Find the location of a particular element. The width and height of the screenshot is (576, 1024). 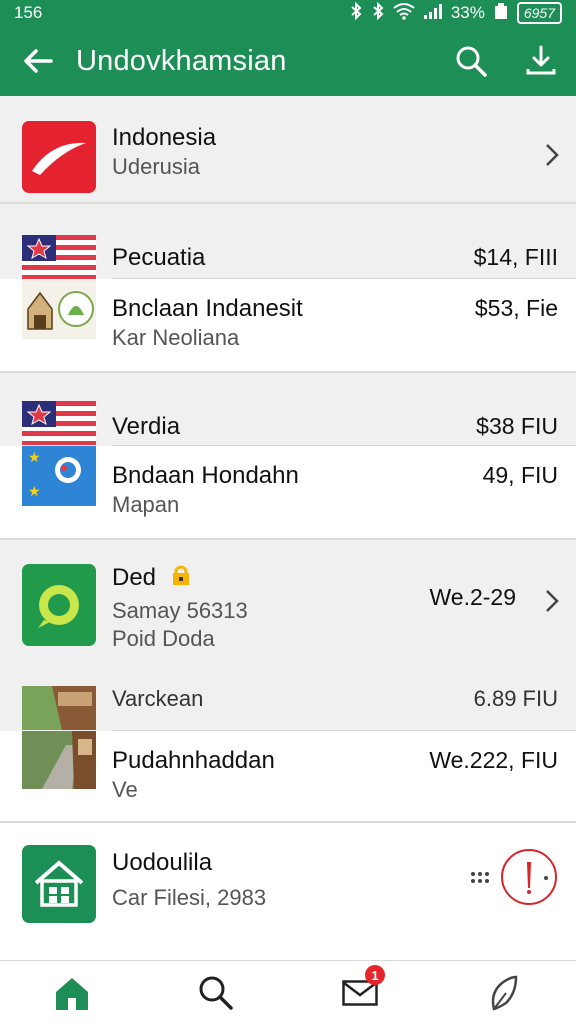

street-thumbnail-lower is located at coordinates (59, 760).